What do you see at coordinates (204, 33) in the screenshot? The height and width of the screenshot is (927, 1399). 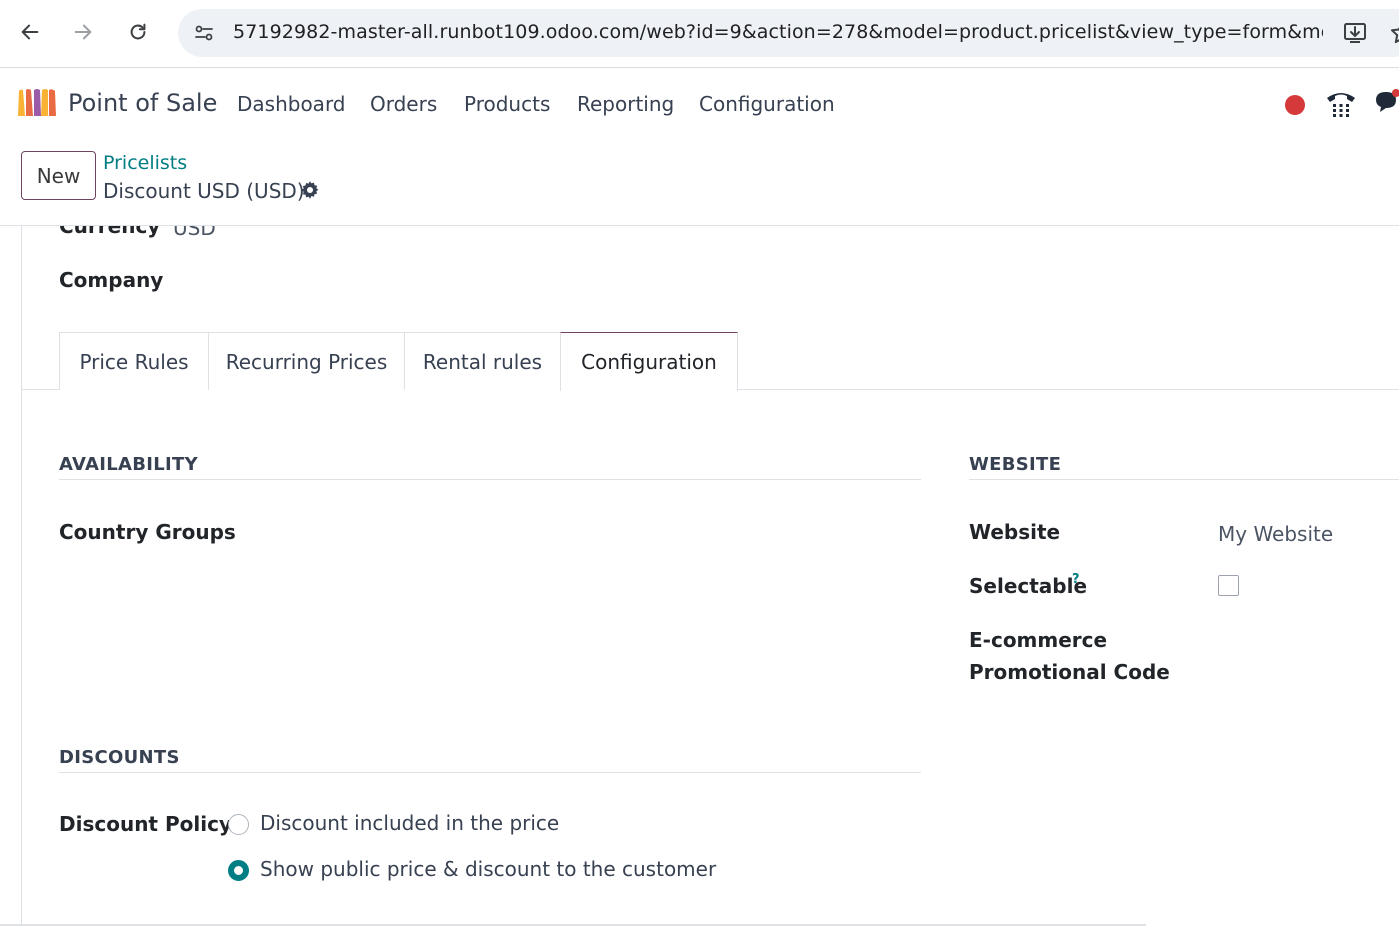 I see `site-settings-icon` at bounding box center [204, 33].